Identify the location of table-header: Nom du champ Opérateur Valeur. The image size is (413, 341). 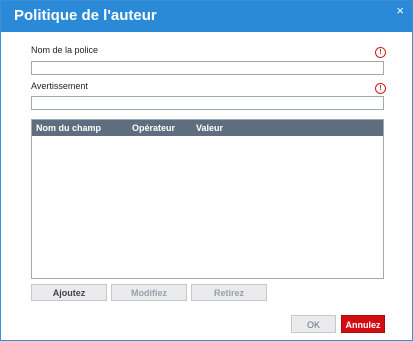
(207, 128).